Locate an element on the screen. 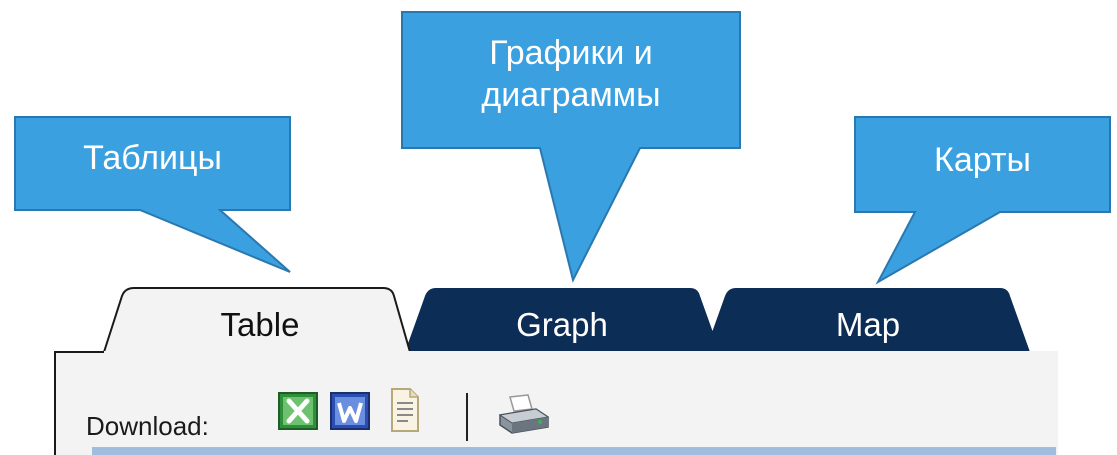 This screenshot has height=455, width=1117. panel-top-border is located at coordinates (79, 352).